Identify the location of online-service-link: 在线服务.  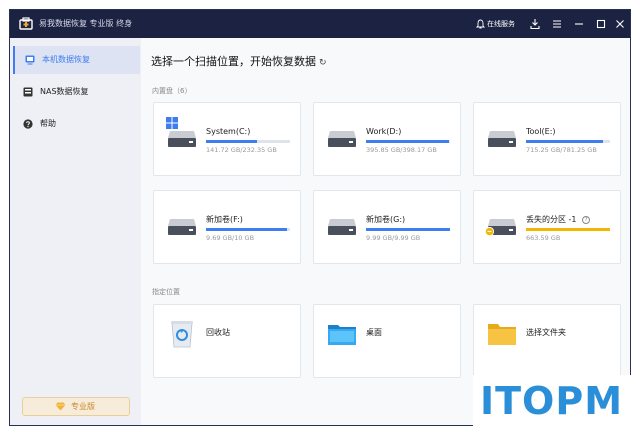
(501, 24).